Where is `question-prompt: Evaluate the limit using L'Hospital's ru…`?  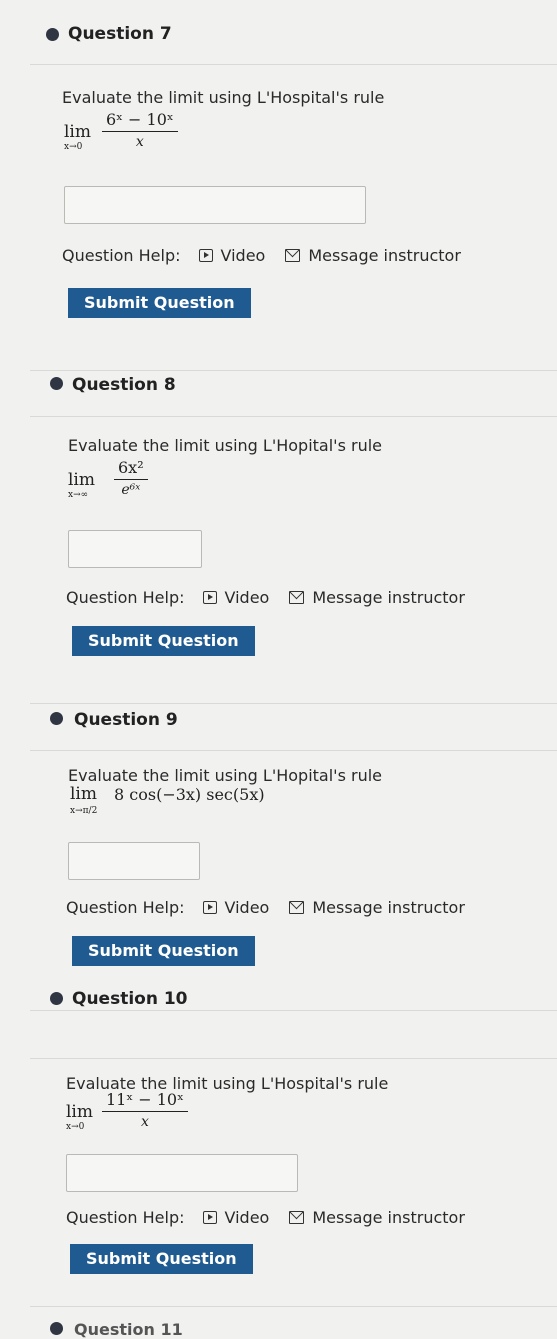 question-prompt: Evaluate the limit using L'Hospital's ru… is located at coordinates (223, 97).